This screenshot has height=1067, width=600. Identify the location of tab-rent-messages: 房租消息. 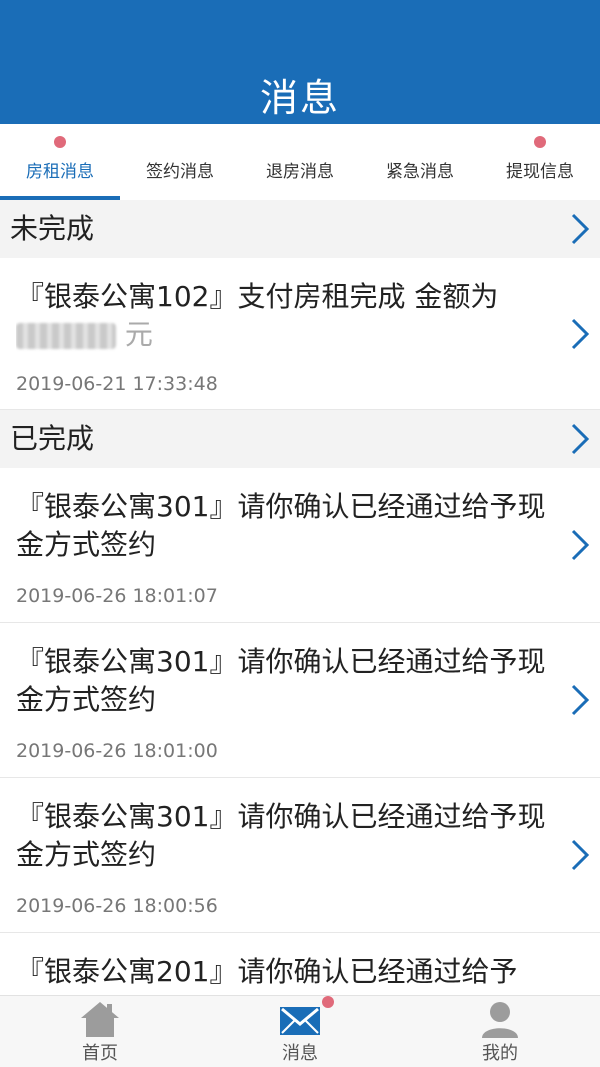
(60, 162).